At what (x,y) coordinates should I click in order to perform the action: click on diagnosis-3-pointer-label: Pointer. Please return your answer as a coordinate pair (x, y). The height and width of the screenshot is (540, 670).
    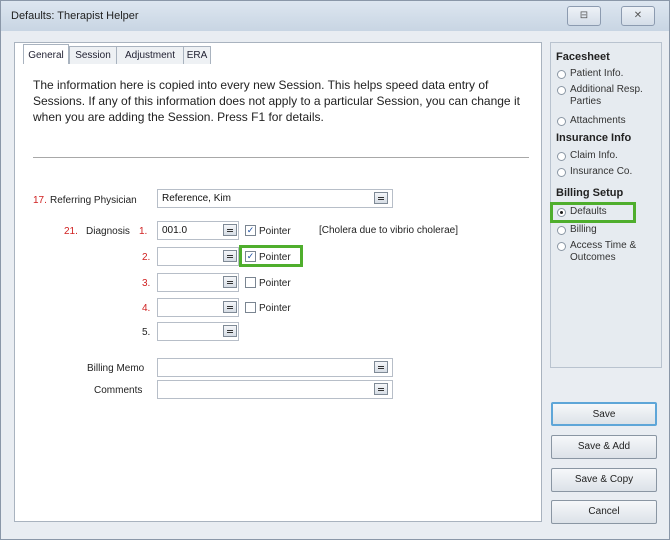
    Looking at the image, I should click on (275, 283).